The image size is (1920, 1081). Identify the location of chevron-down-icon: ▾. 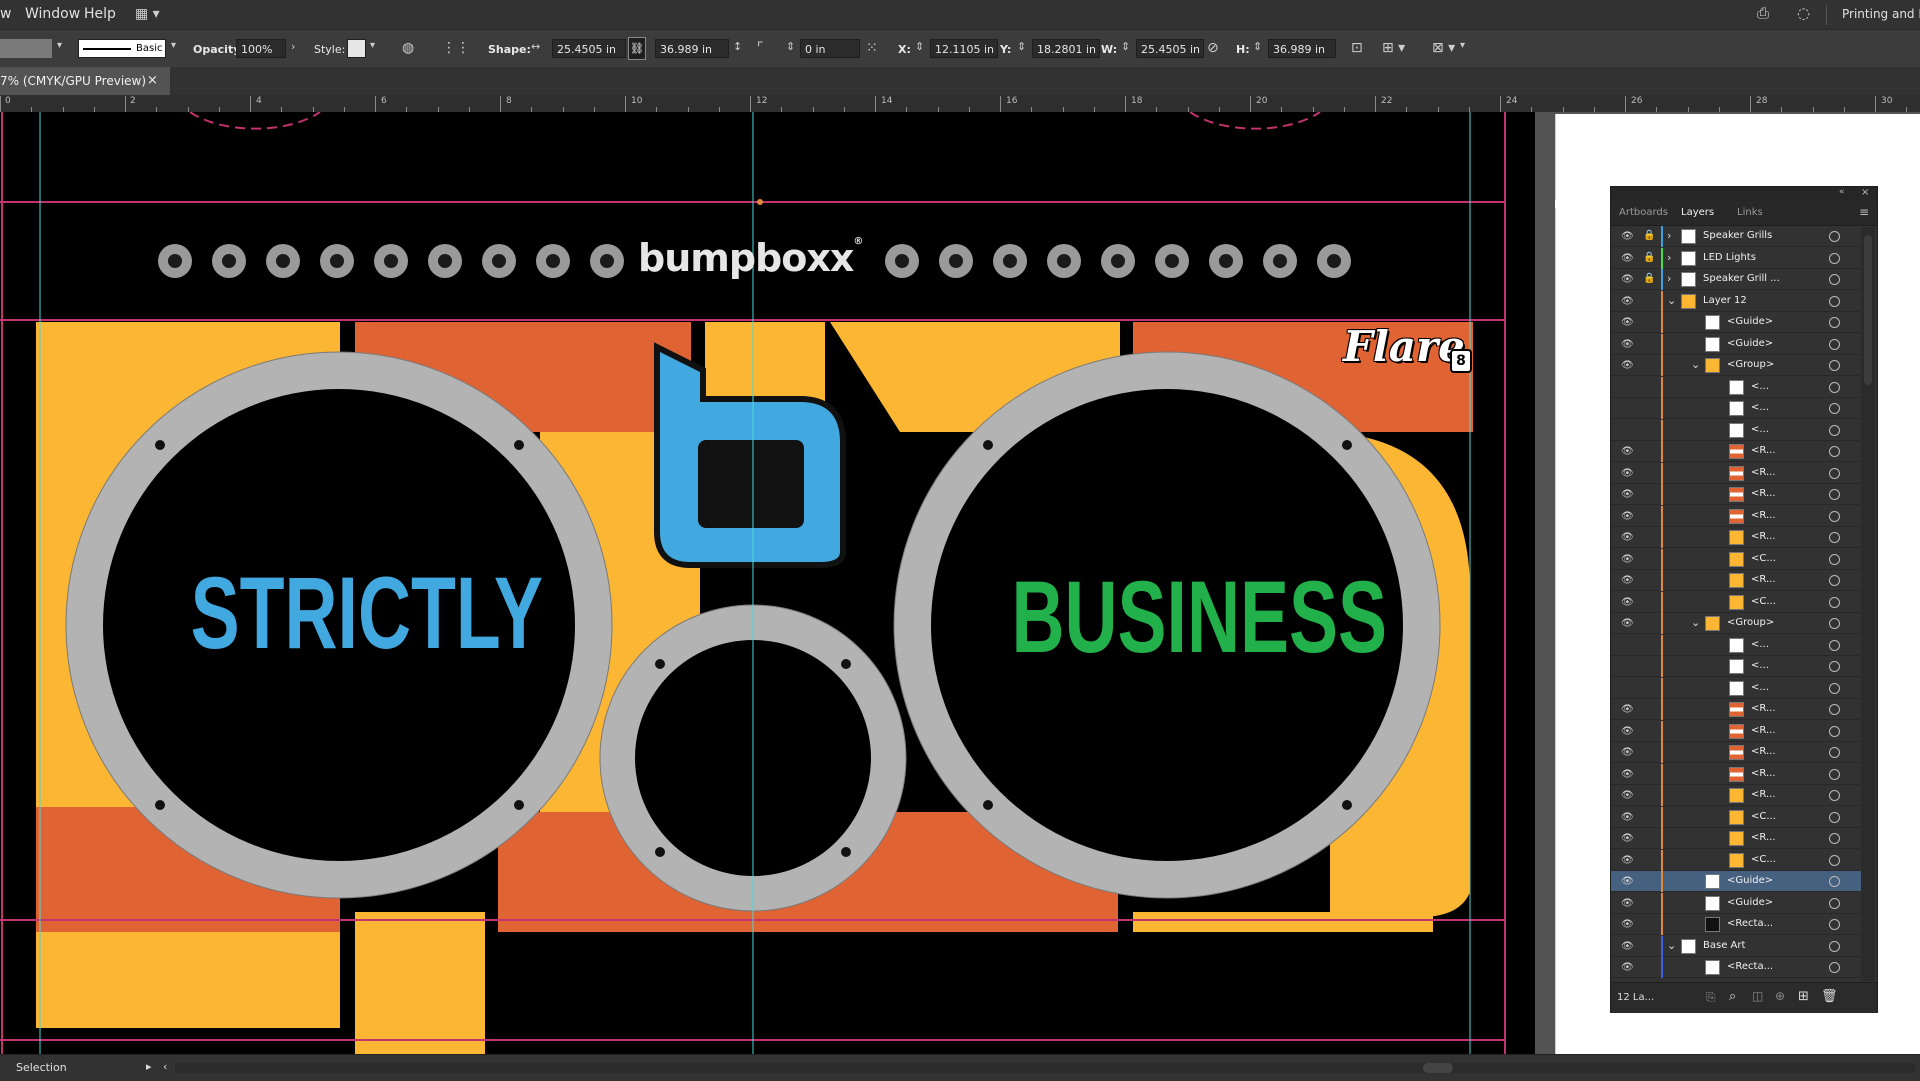
(173, 45).